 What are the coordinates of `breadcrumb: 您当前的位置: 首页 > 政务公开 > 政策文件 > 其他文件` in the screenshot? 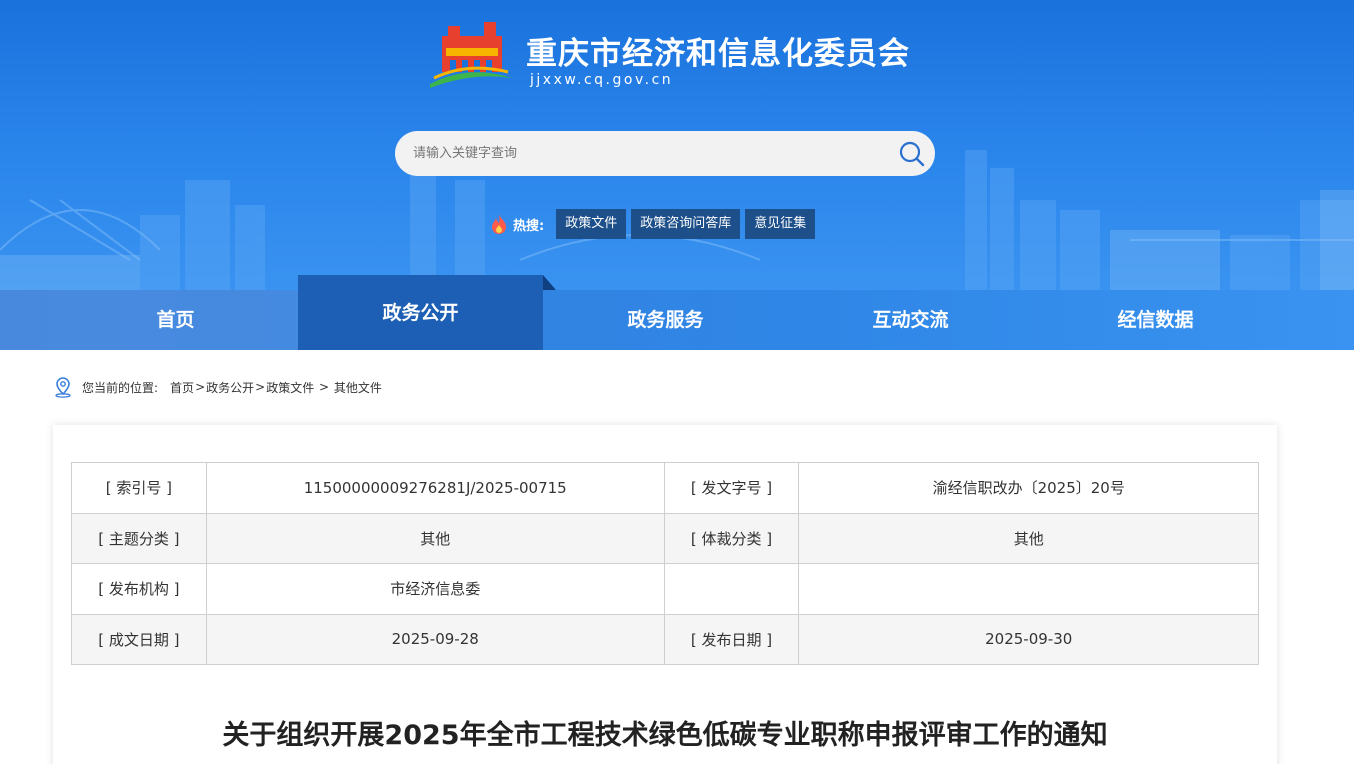 It's located at (217, 387).